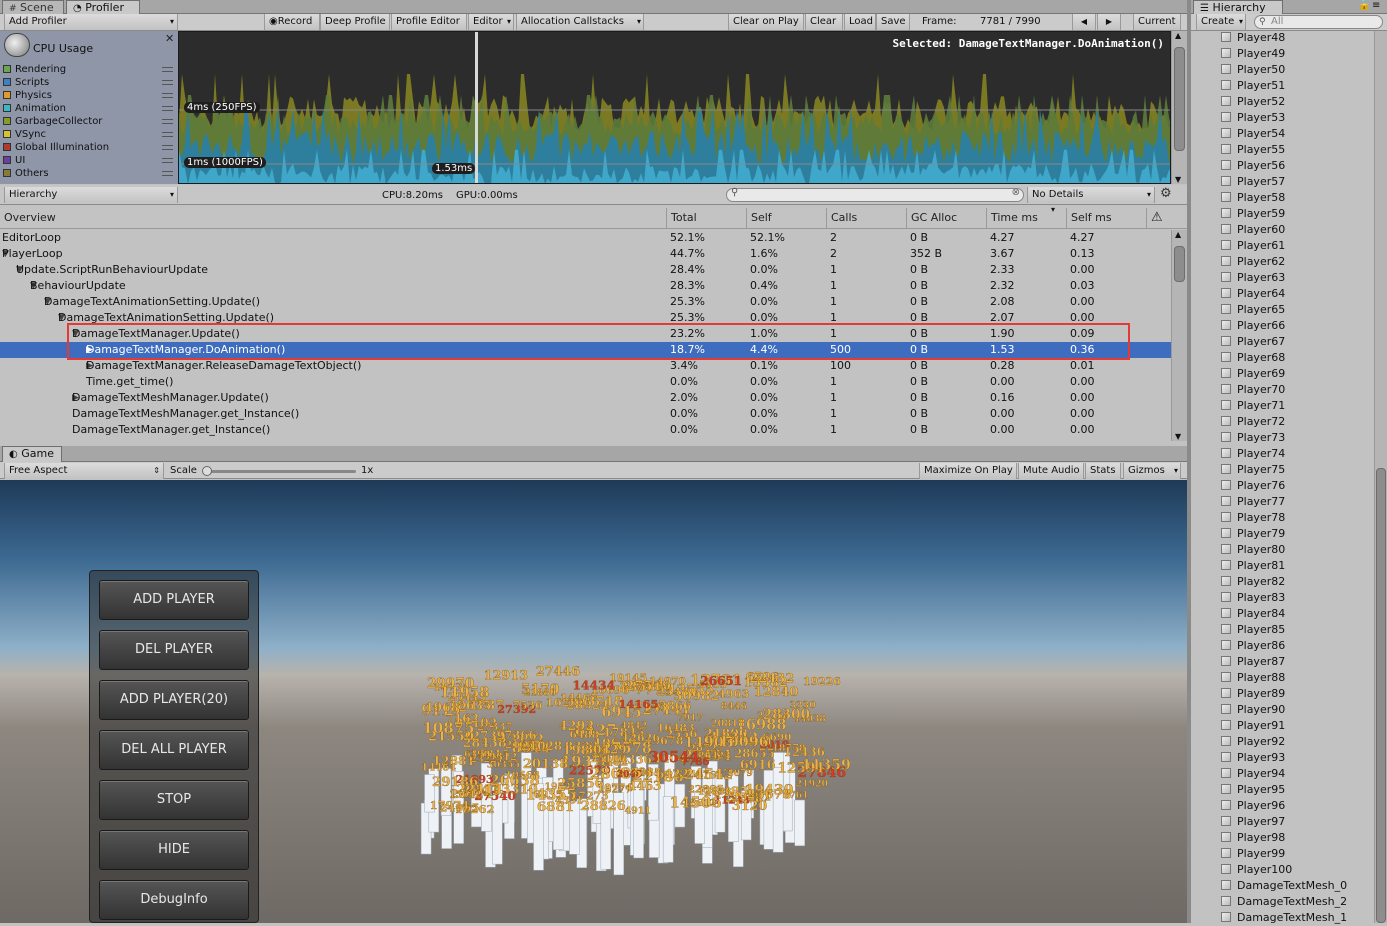 The width and height of the screenshot is (1387, 926). I want to click on record-button: ◉Record, so click(292, 22).